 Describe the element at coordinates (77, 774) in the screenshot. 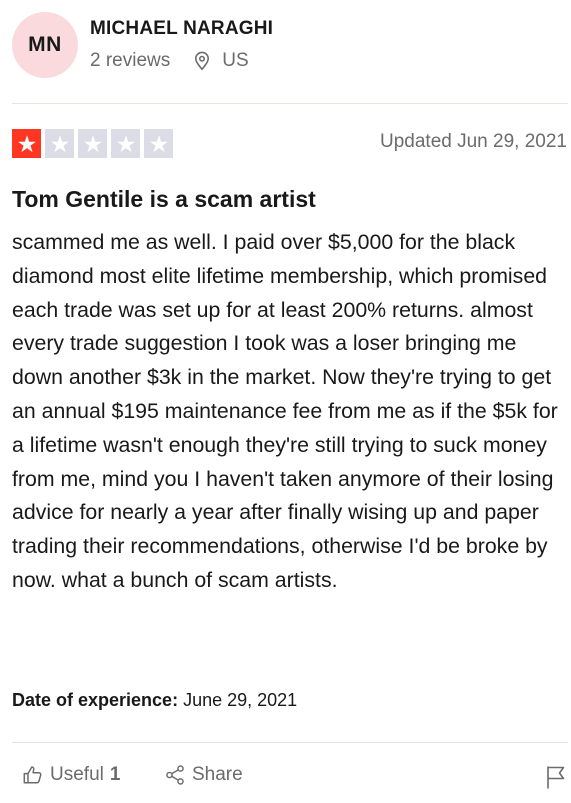

I see `useful-label: Useful` at that location.